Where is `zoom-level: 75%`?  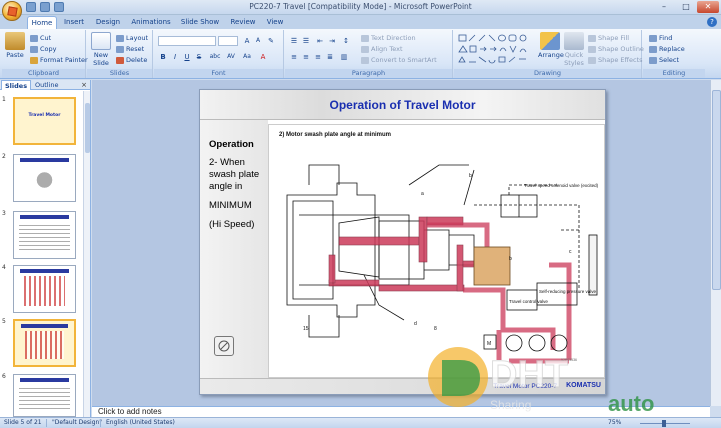 zoom-level: 75% is located at coordinates (614, 422).